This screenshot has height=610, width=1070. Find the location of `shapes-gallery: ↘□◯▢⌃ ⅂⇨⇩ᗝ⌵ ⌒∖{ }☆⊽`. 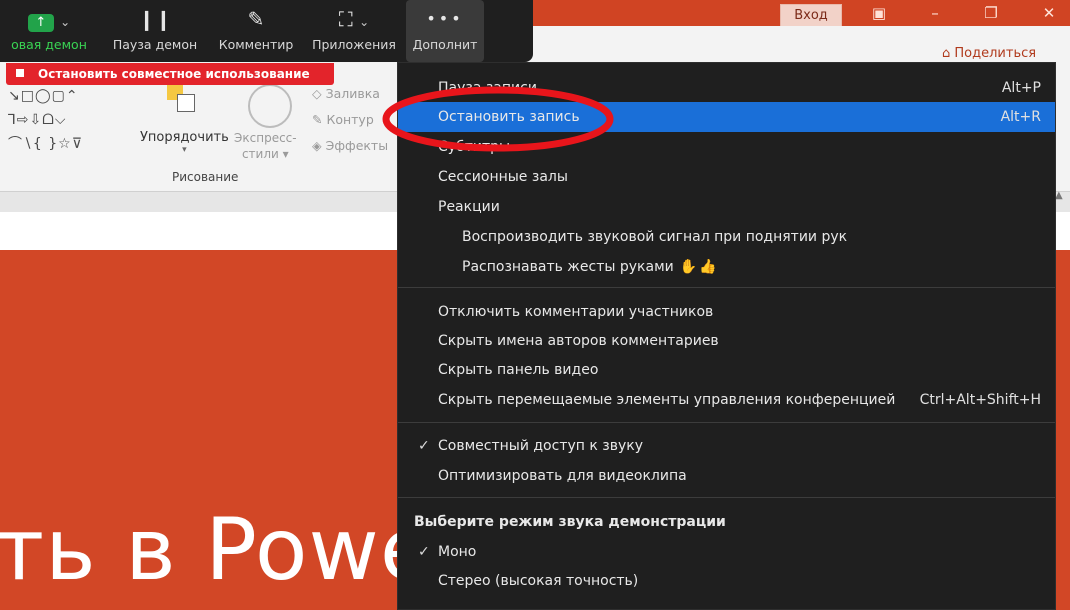

shapes-gallery: ↘□◯▢⌃ ⅂⇨⇩ᗝ⌵ ⌒∖{ }☆⊽ is located at coordinates (66, 123).